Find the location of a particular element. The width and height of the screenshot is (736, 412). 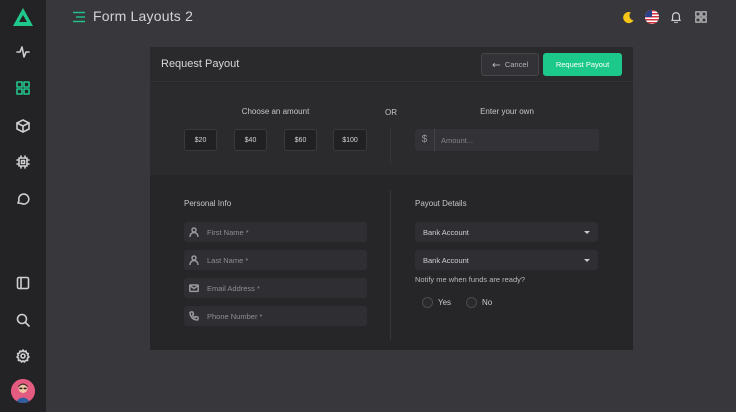

phone-icon is located at coordinates (194, 316).